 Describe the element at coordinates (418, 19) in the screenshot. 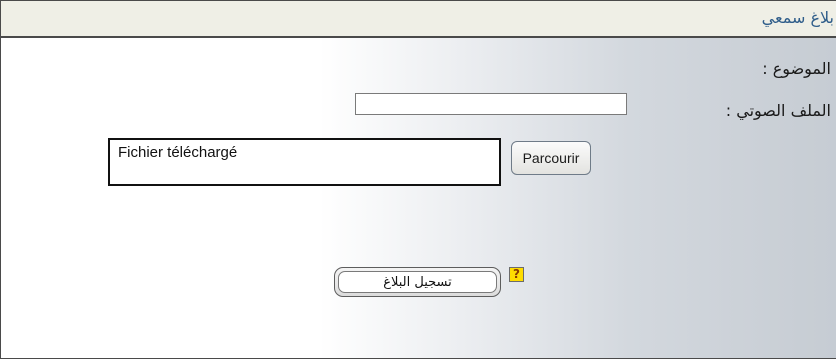

I see `title-bar: بلاغ سمعي` at that location.